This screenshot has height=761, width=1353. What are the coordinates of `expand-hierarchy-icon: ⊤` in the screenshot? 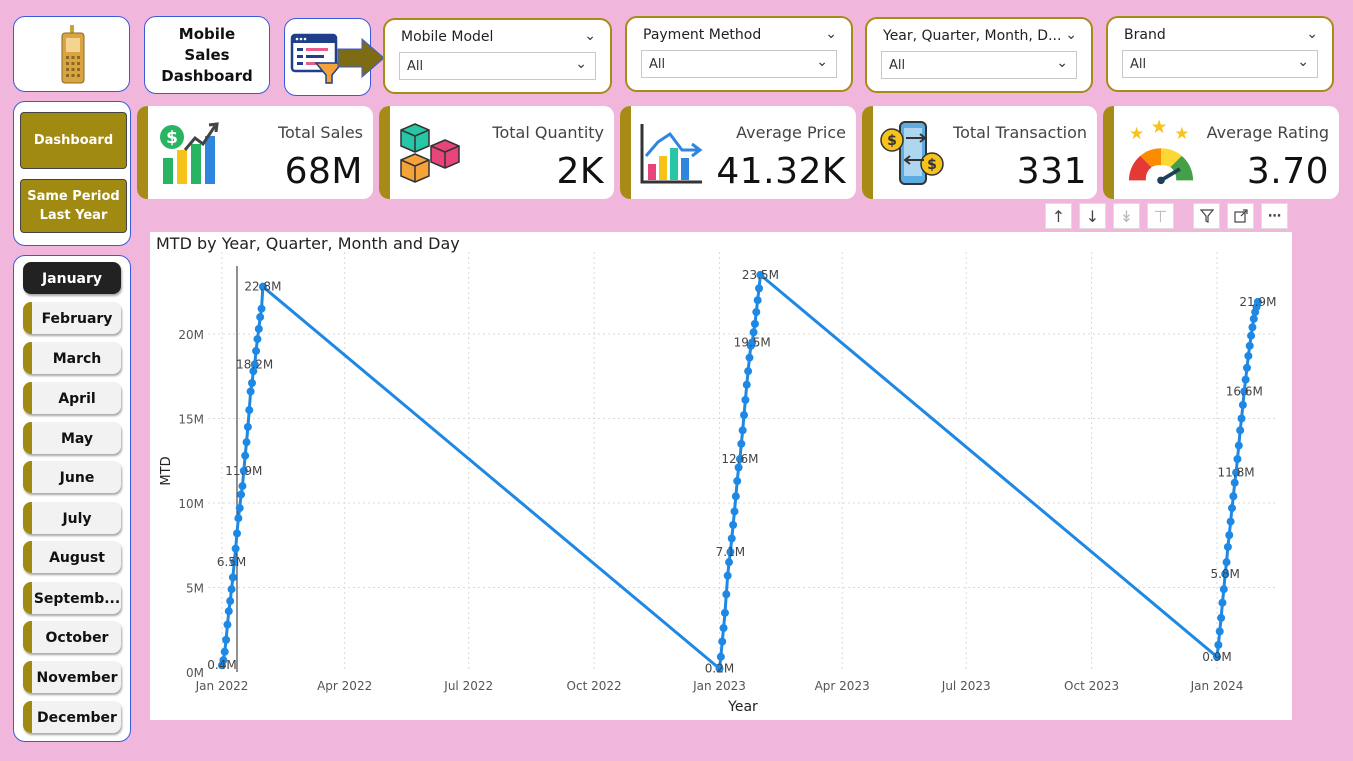 It's located at (1160, 216).